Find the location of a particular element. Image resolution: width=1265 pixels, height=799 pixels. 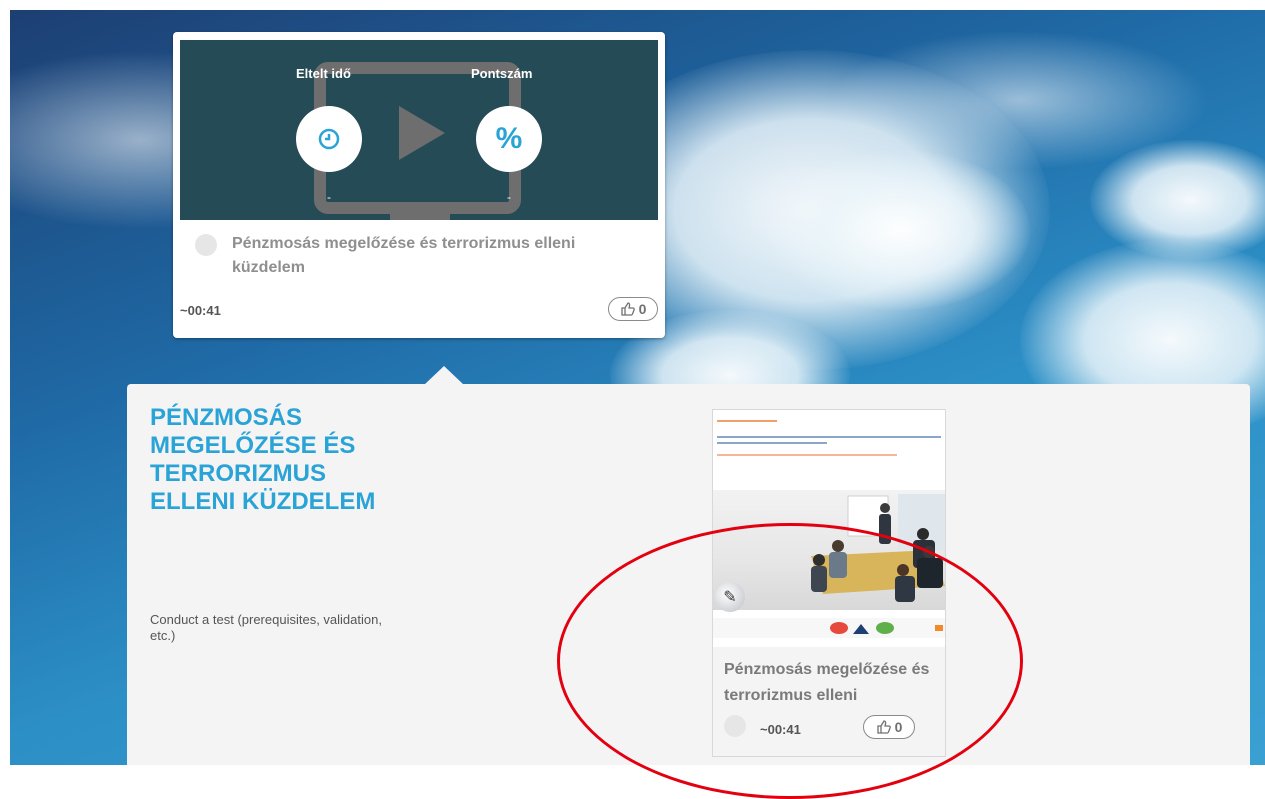

elapsed-time-value: - is located at coordinates (329, 197).